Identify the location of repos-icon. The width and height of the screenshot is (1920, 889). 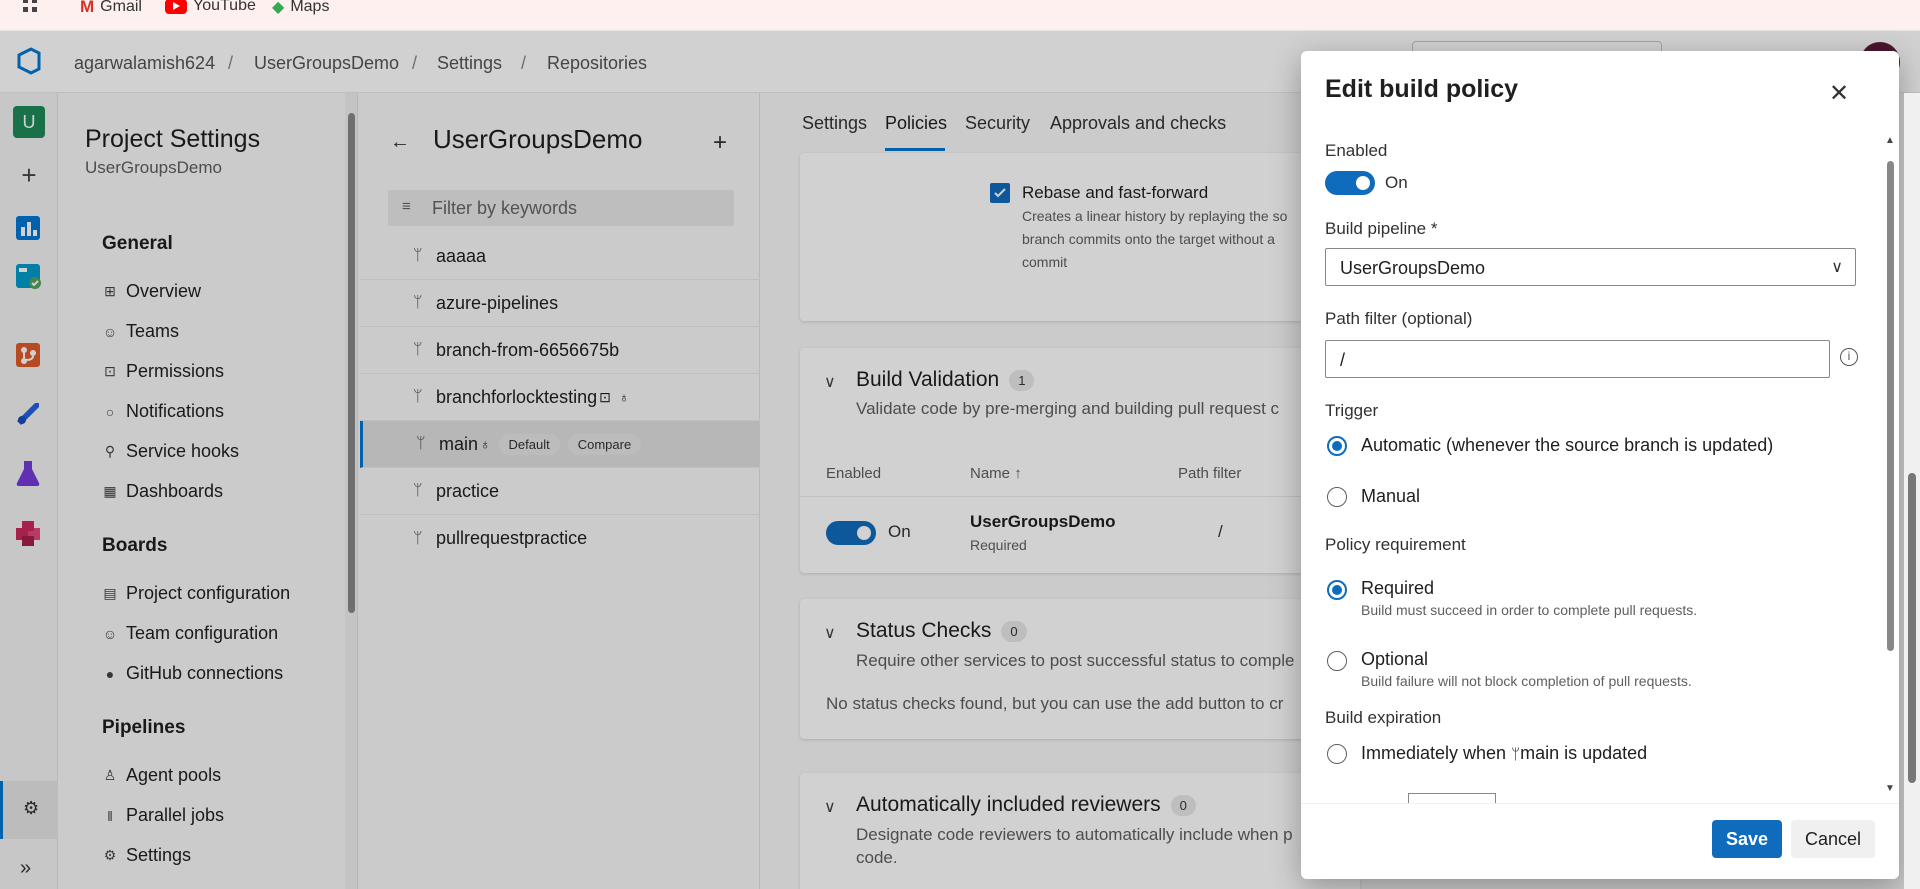
(29, 356).